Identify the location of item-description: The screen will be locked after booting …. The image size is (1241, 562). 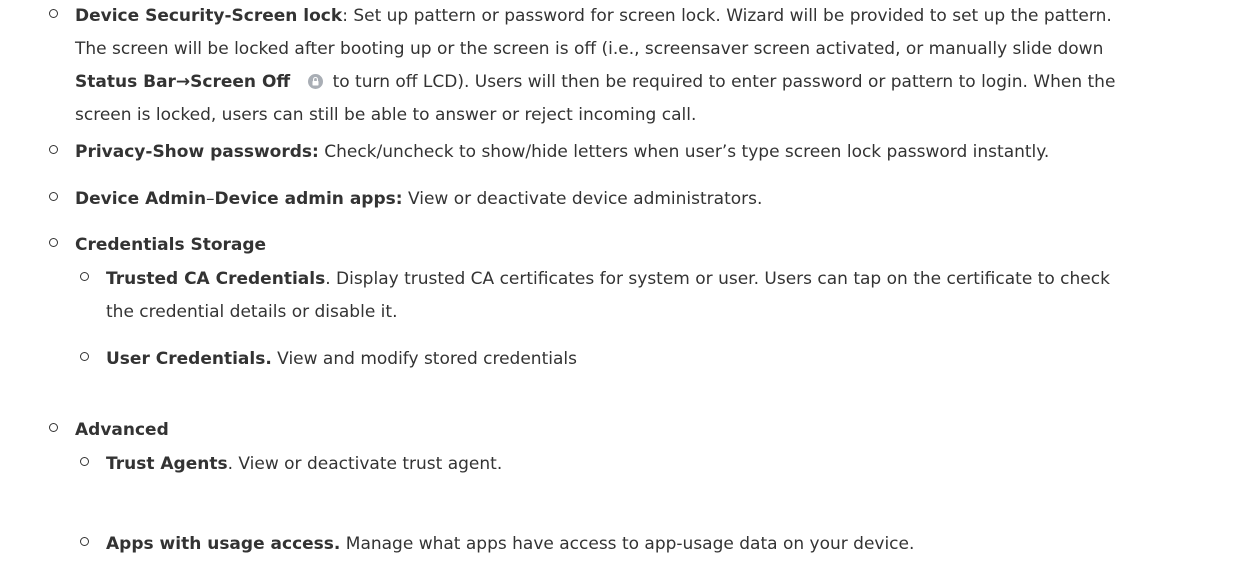
(589, 49).